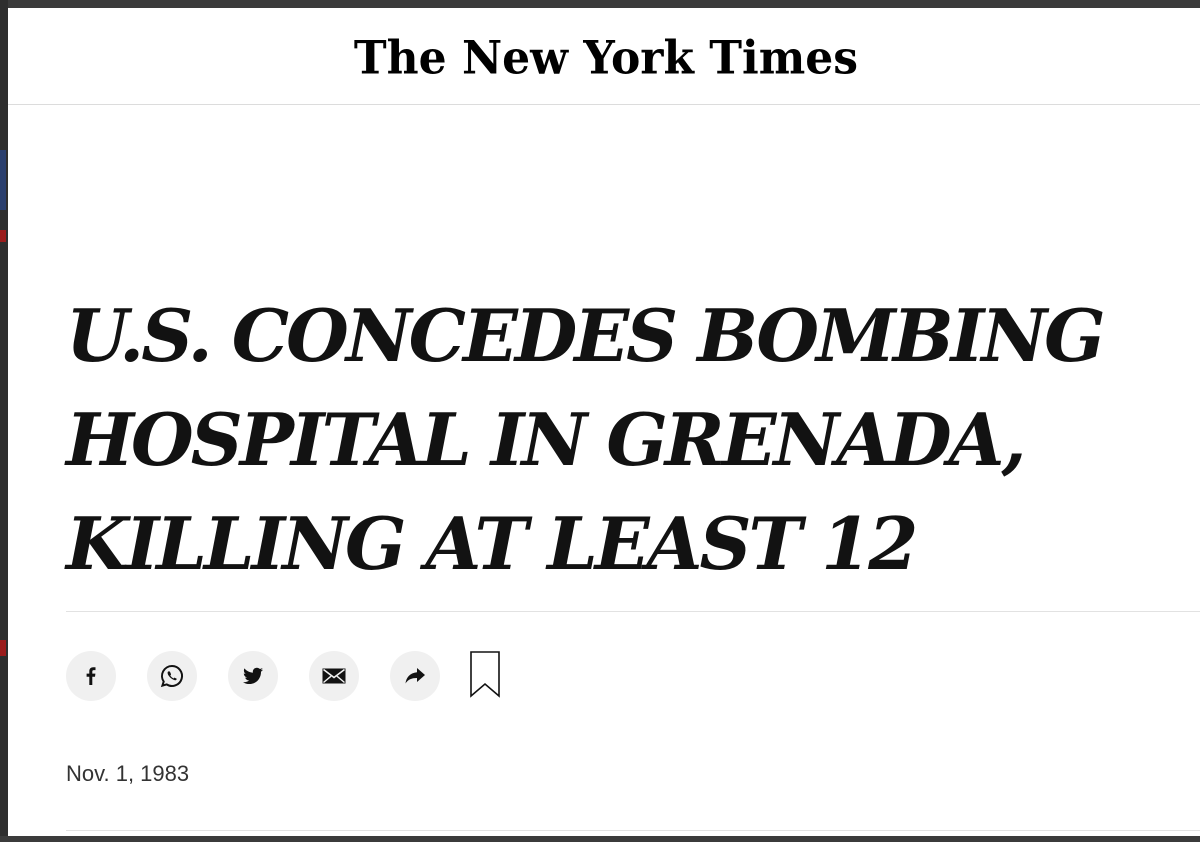 The width and height of the screenshot is (1200, 842). I want to click on whatsapp-share-button, so click(172, 676).